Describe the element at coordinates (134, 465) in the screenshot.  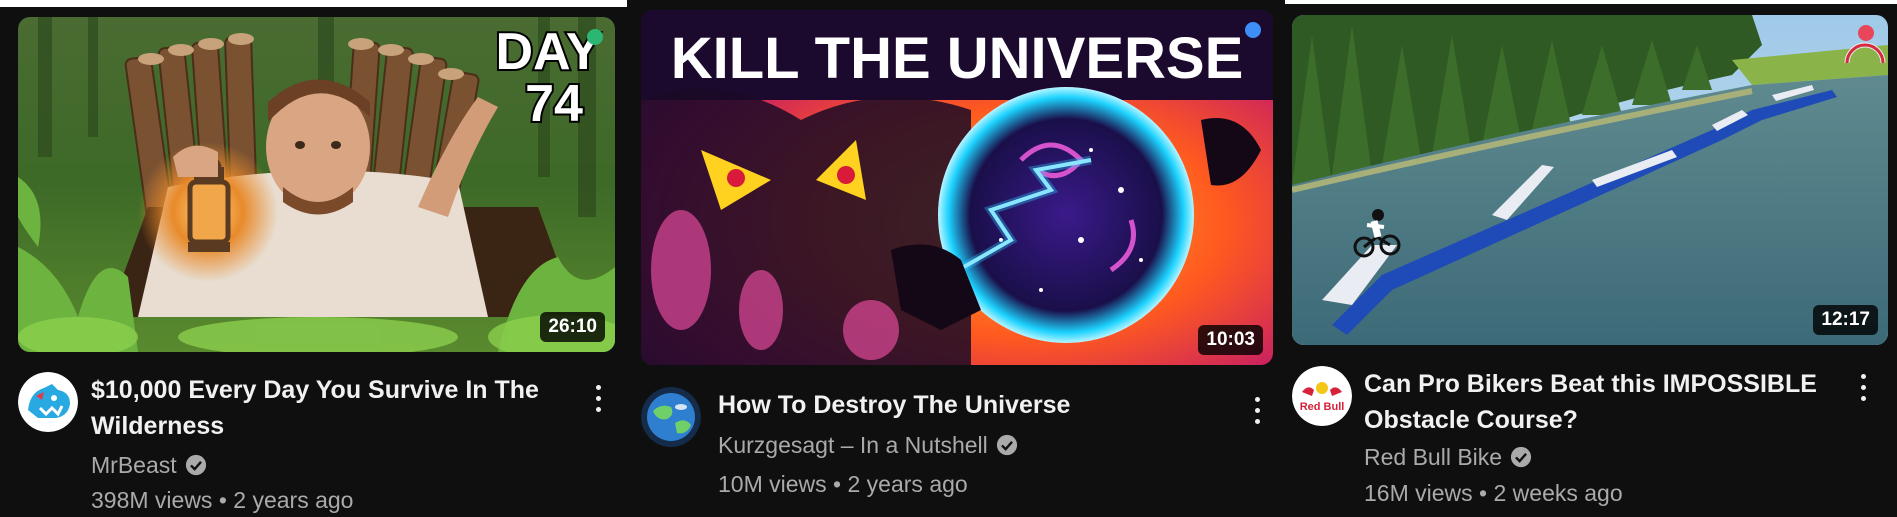
I see `channel-name: MrBeast` at that location.